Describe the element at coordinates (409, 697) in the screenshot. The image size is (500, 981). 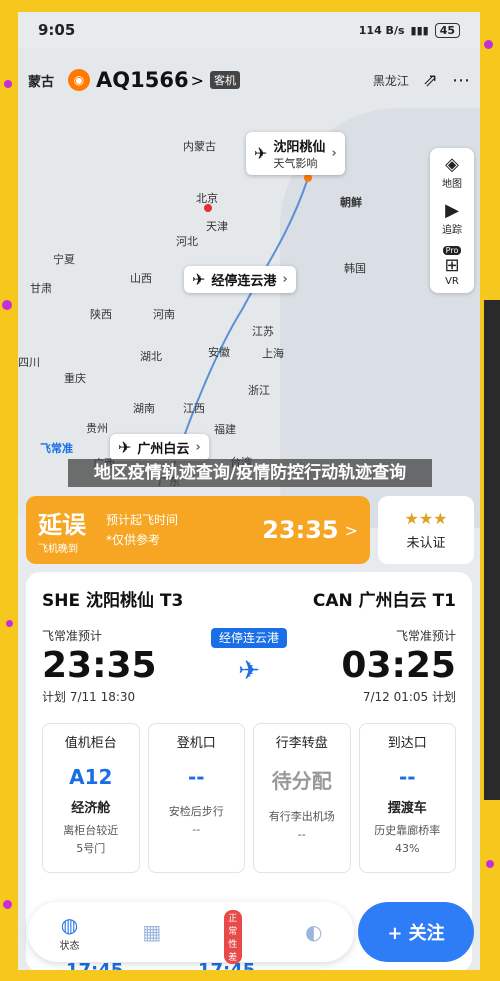
I see `dest-plan: 7/12 01:05 计划` at that location.